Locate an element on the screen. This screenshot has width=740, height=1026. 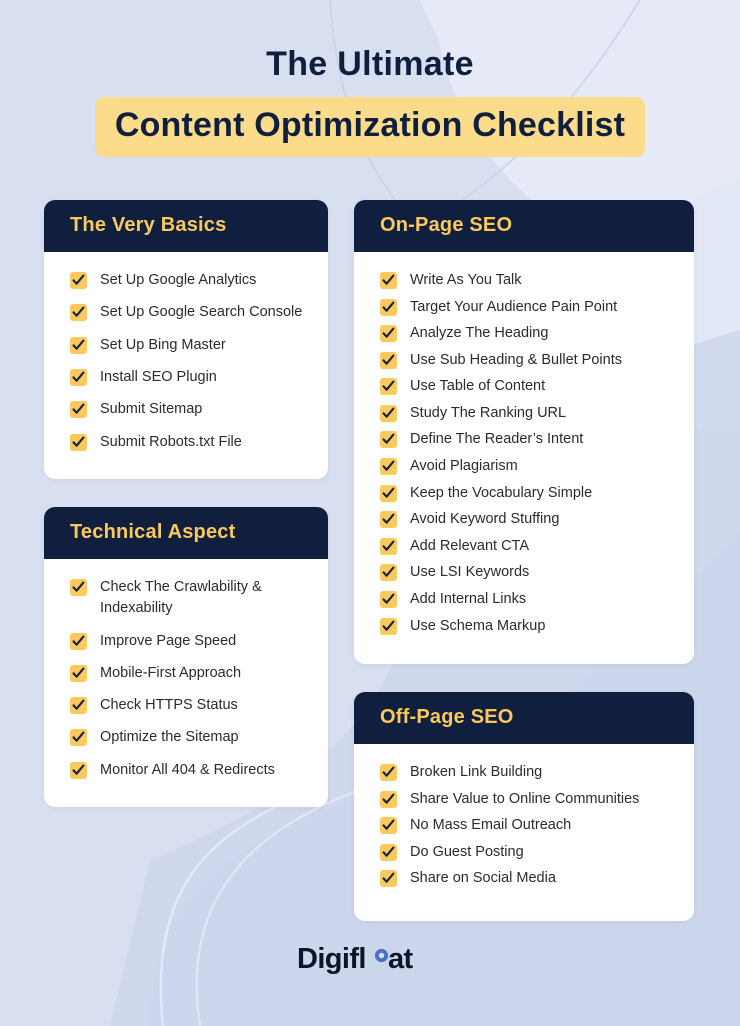
checklist-item-label: Use LSI Keywords is located at coordinates (470, 572).